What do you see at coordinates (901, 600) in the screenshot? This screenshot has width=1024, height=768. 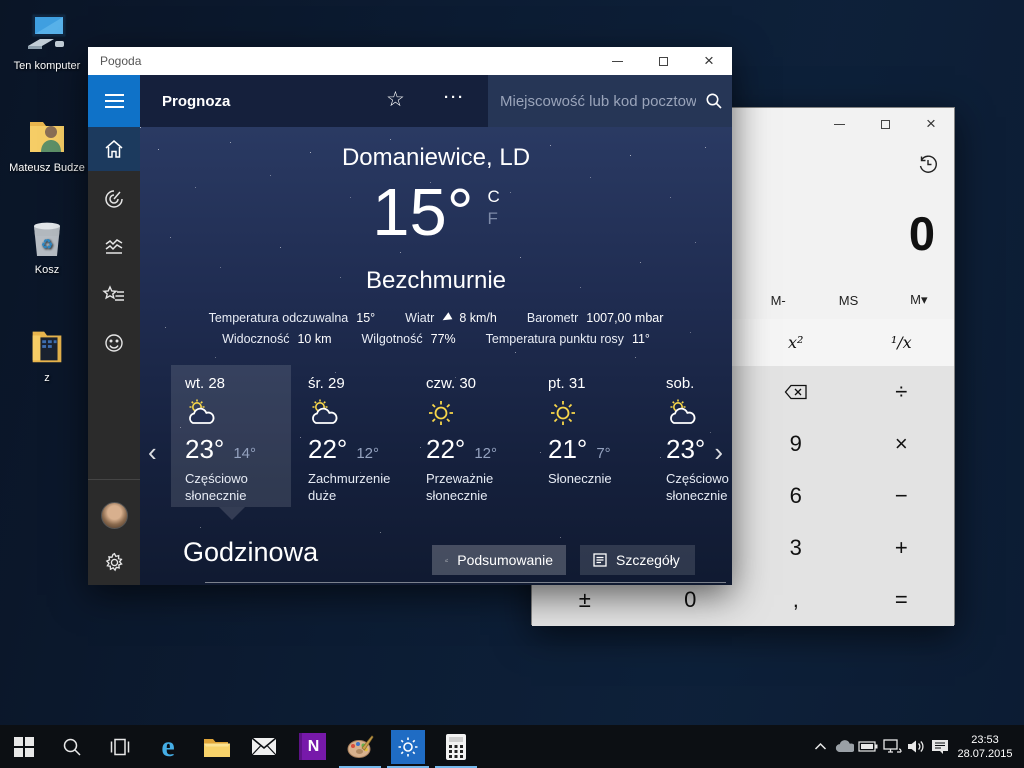 I see `equals-key: =` at bounding box center [901, 600].